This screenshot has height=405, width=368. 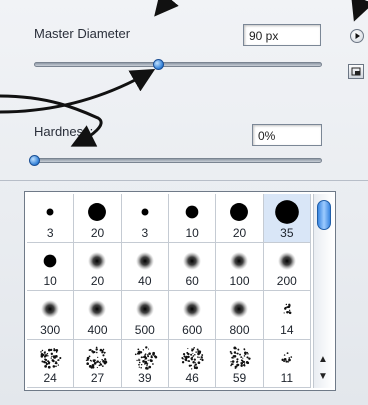 I want to click on brush-size-label: 200, so click(x=286, y=281).